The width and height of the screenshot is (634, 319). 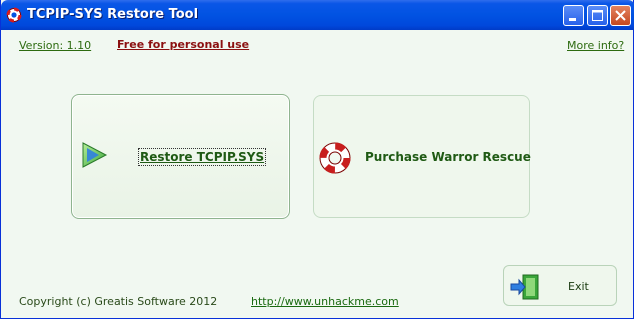 What do you see at coordinates (325, 301) in the screenshot?
I see `website-link: http://www.unhackme.com` at bounding box center [325, 301].